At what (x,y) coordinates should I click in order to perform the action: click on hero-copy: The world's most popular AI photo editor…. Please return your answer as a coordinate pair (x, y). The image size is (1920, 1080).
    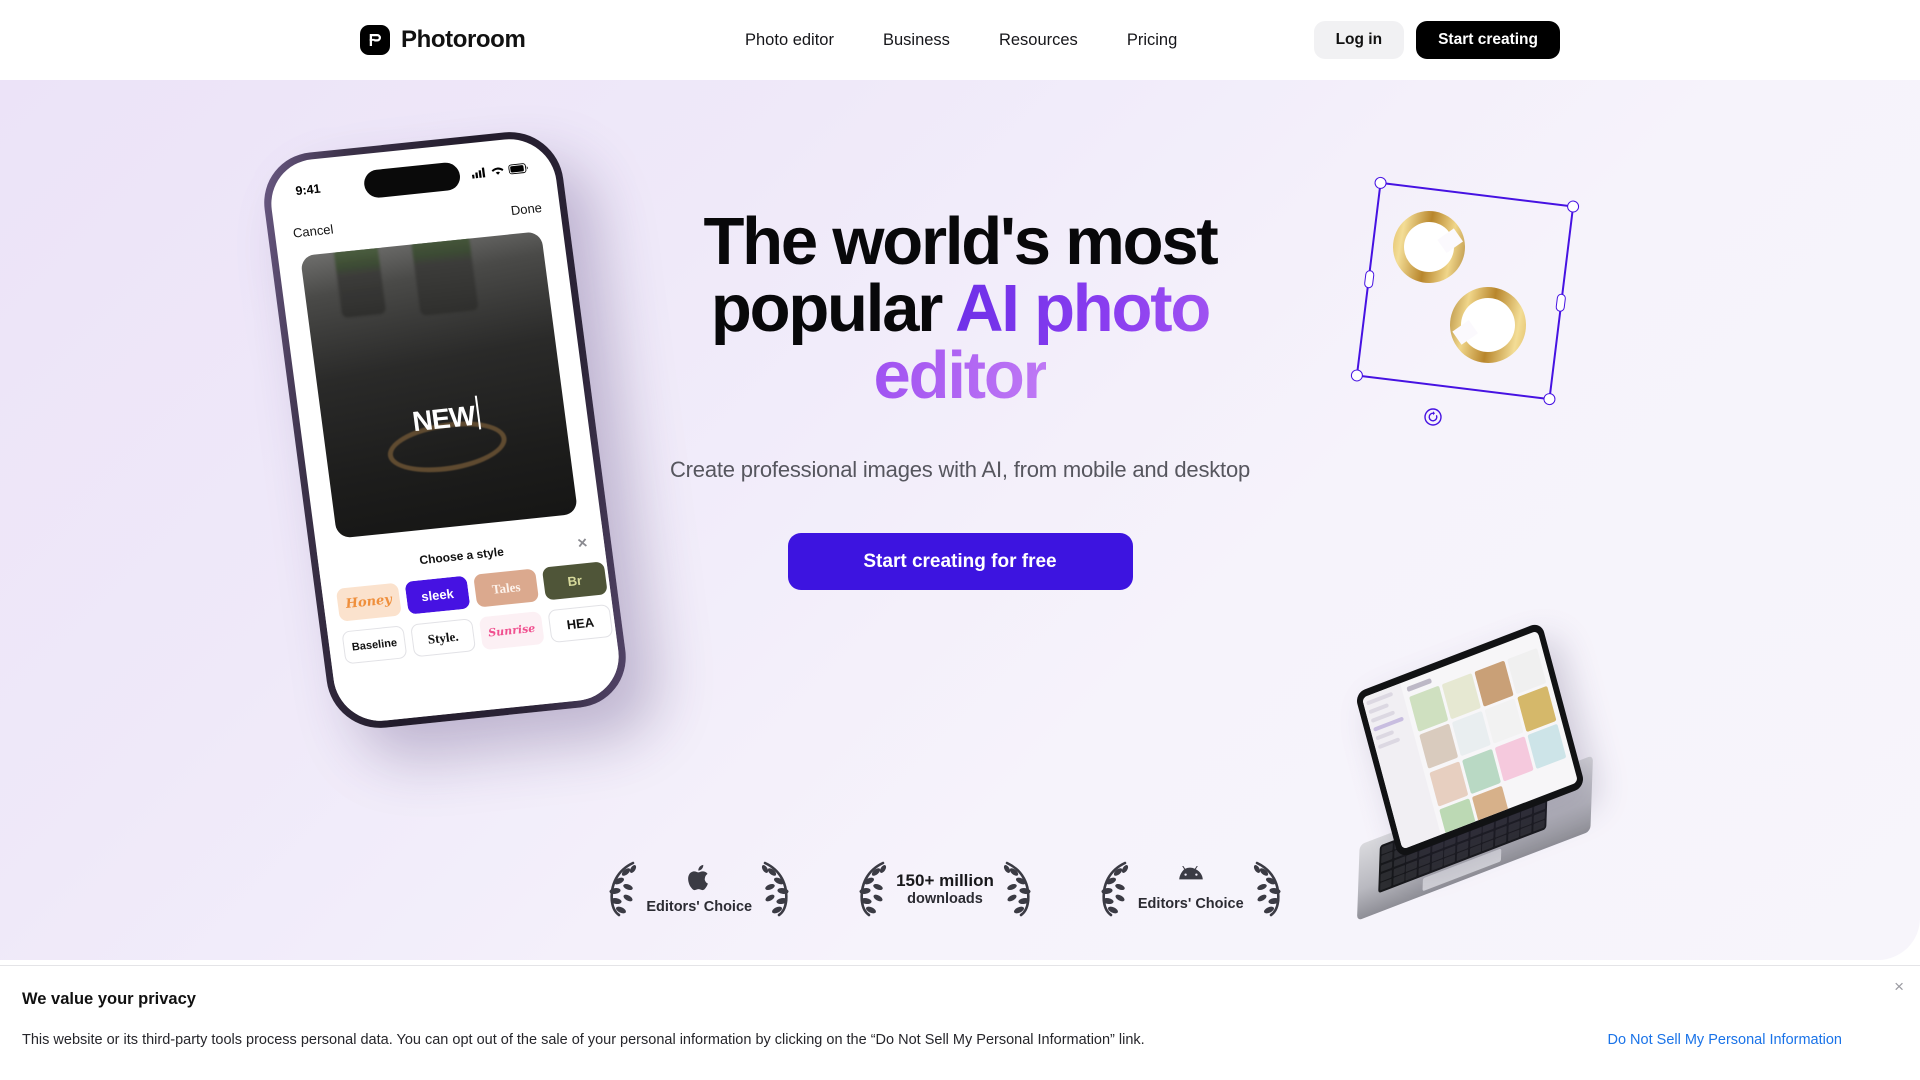
    Looking at the image, I should click on (960, 399).